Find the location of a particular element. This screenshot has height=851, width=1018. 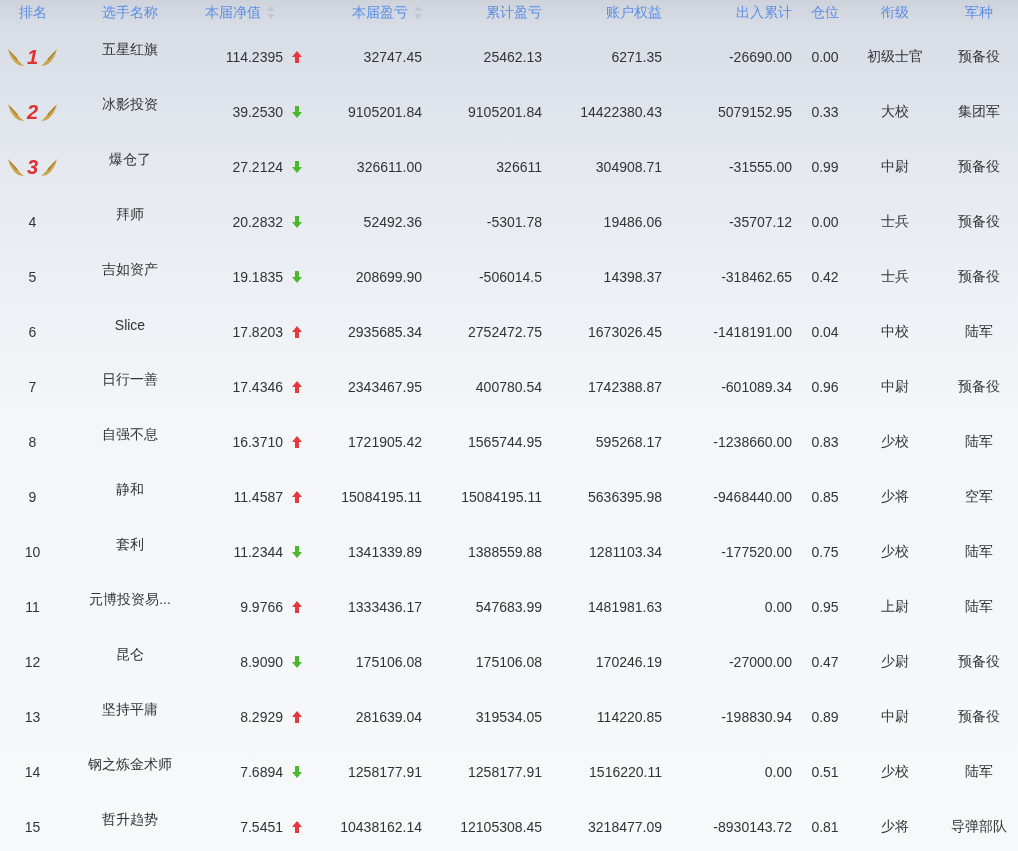

net-value: 19.1835 is located at coordinates (257, 277).